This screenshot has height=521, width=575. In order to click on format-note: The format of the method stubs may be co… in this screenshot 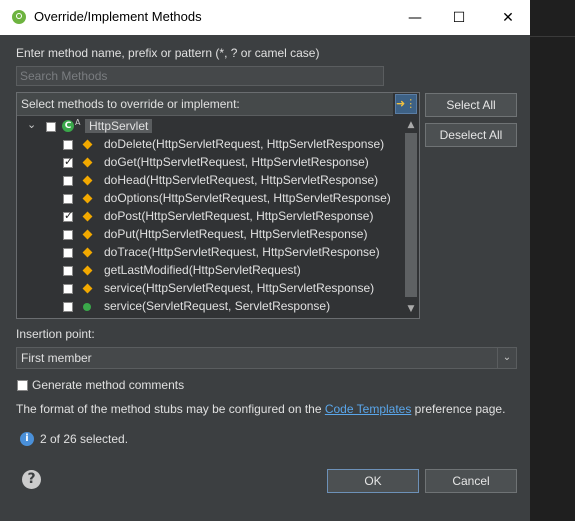, I will do `click(260, 409)`.